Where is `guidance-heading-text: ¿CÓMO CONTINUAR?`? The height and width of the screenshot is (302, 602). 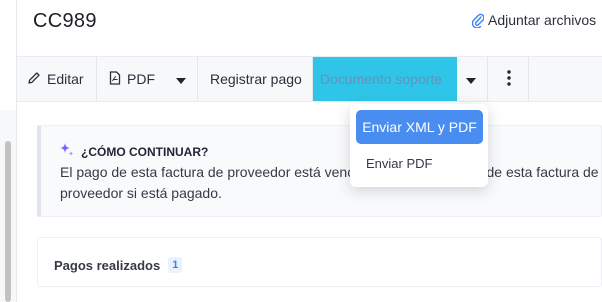
guidance-heading-text: ¿CÓMO CONTINUAR? is located at coordinates (145, 151).